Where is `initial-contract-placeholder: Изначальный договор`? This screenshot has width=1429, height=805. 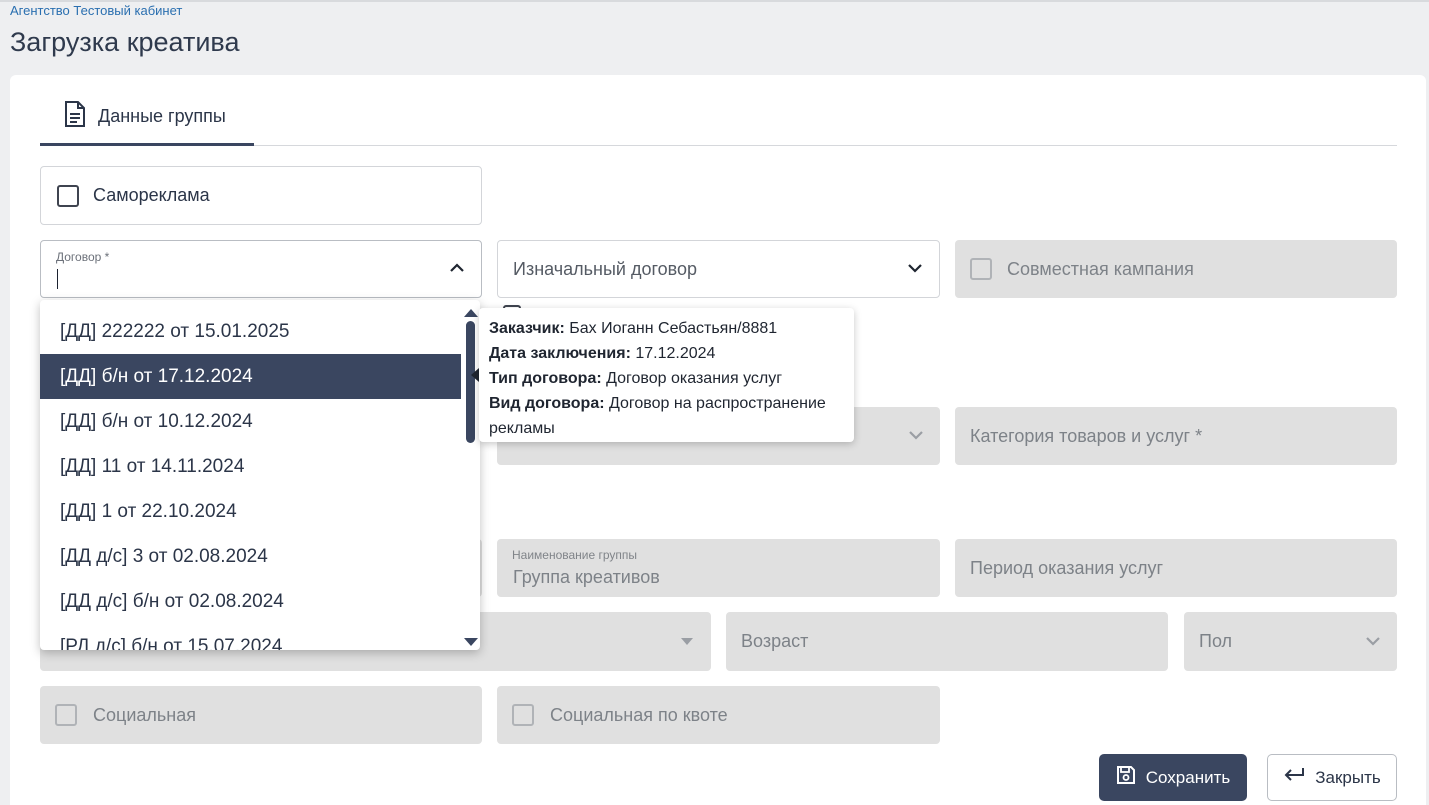 initial-contract-placeholder: Изначальный договор is located at coordinates (605, 268).